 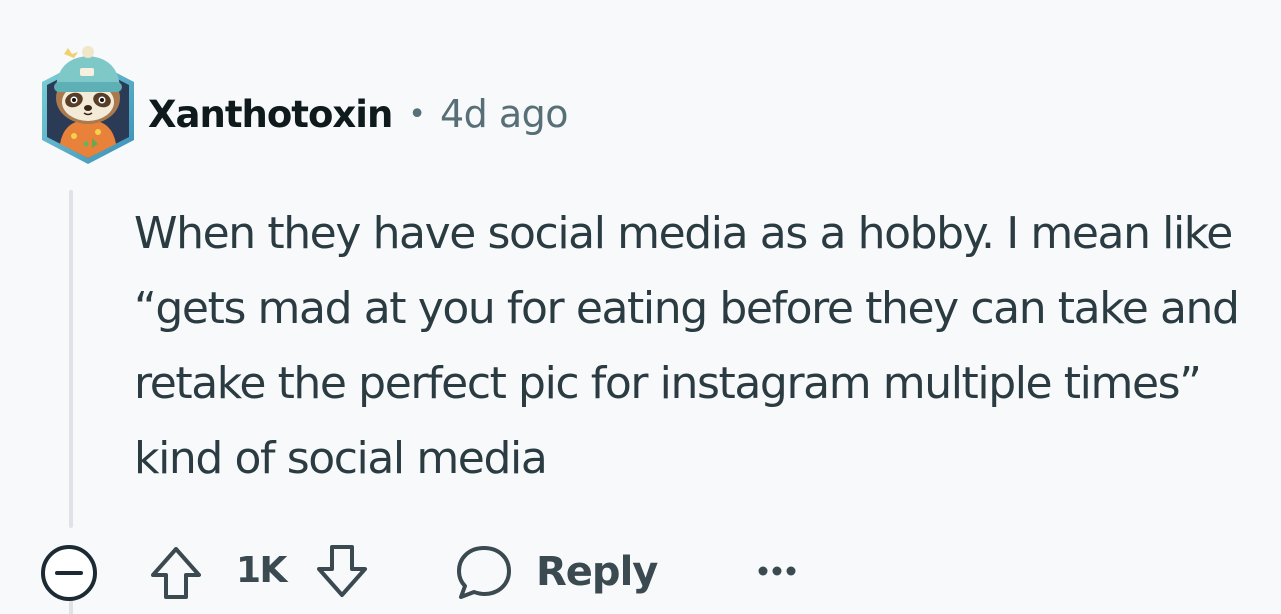 What do you see at coordinates (597, 572) in the screenshot?
I see `reply-label: Reply` at bounding box center [597, 572].